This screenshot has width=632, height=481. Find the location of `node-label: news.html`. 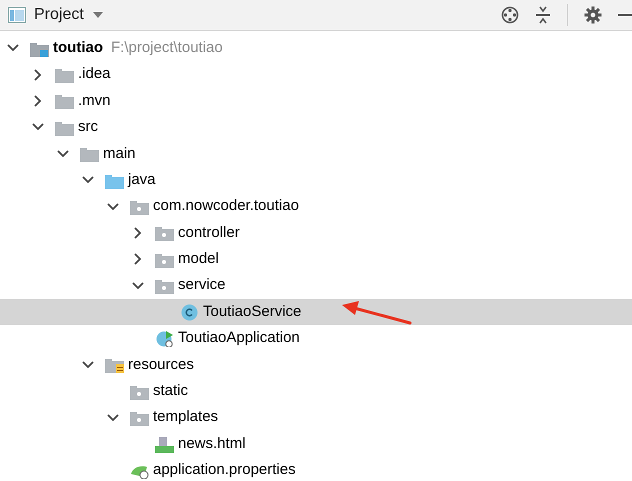

node-label: news.html is located at coordinates (212, 444).